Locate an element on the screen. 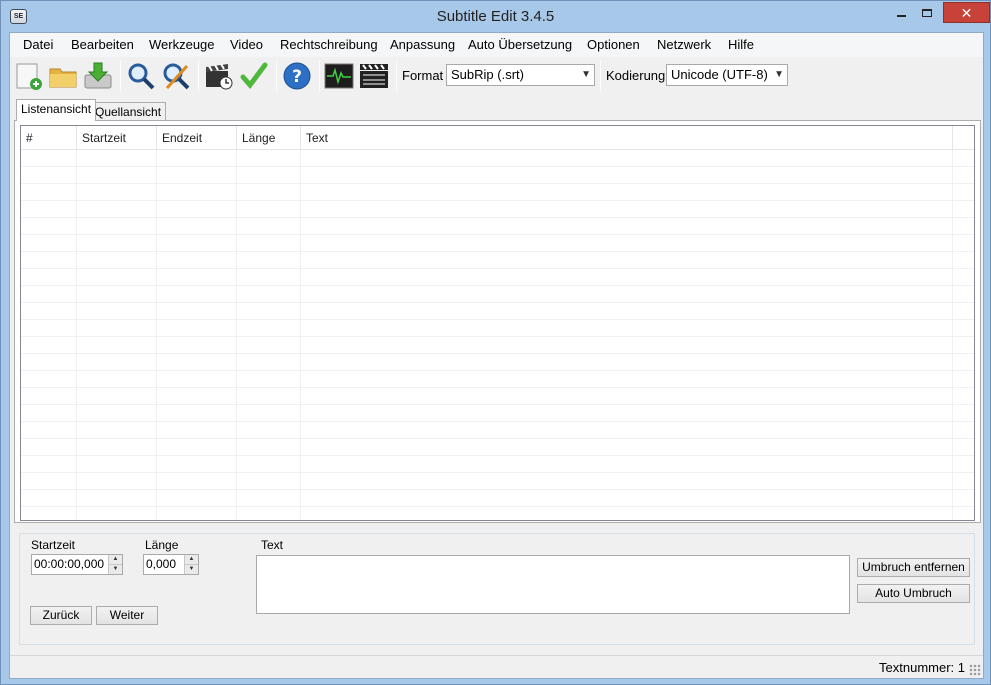 The image size is (991, 685). find-button is located at coordinates (141, 76).